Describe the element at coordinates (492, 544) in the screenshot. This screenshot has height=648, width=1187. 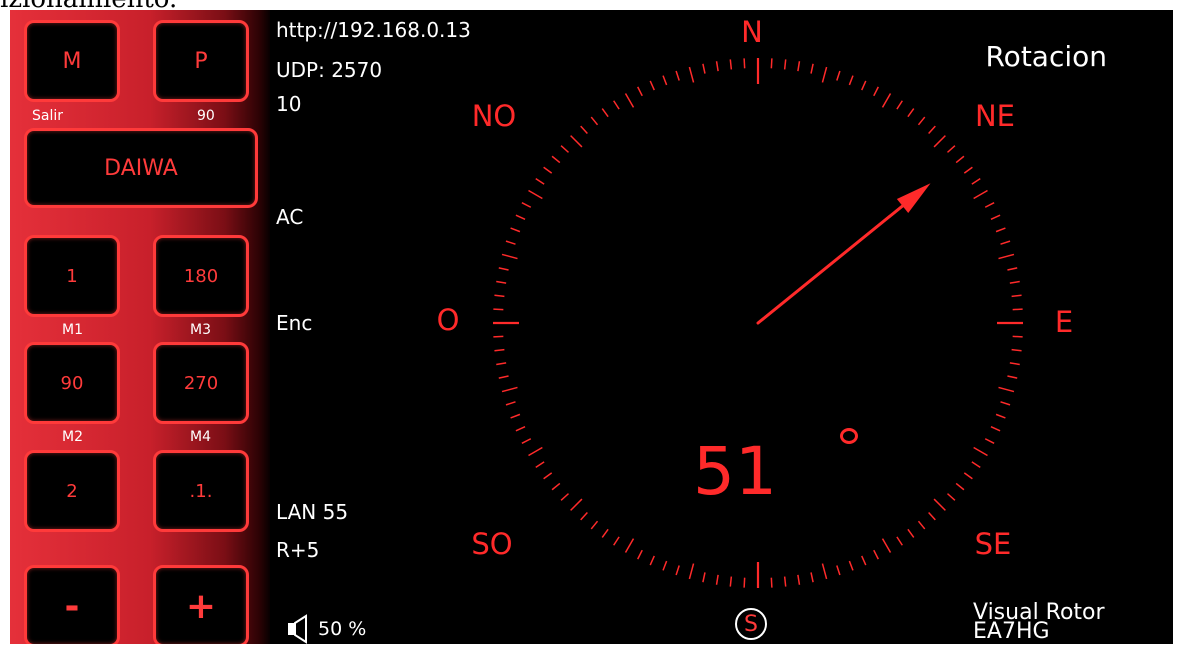
I see `dir-so: SO` at that location.